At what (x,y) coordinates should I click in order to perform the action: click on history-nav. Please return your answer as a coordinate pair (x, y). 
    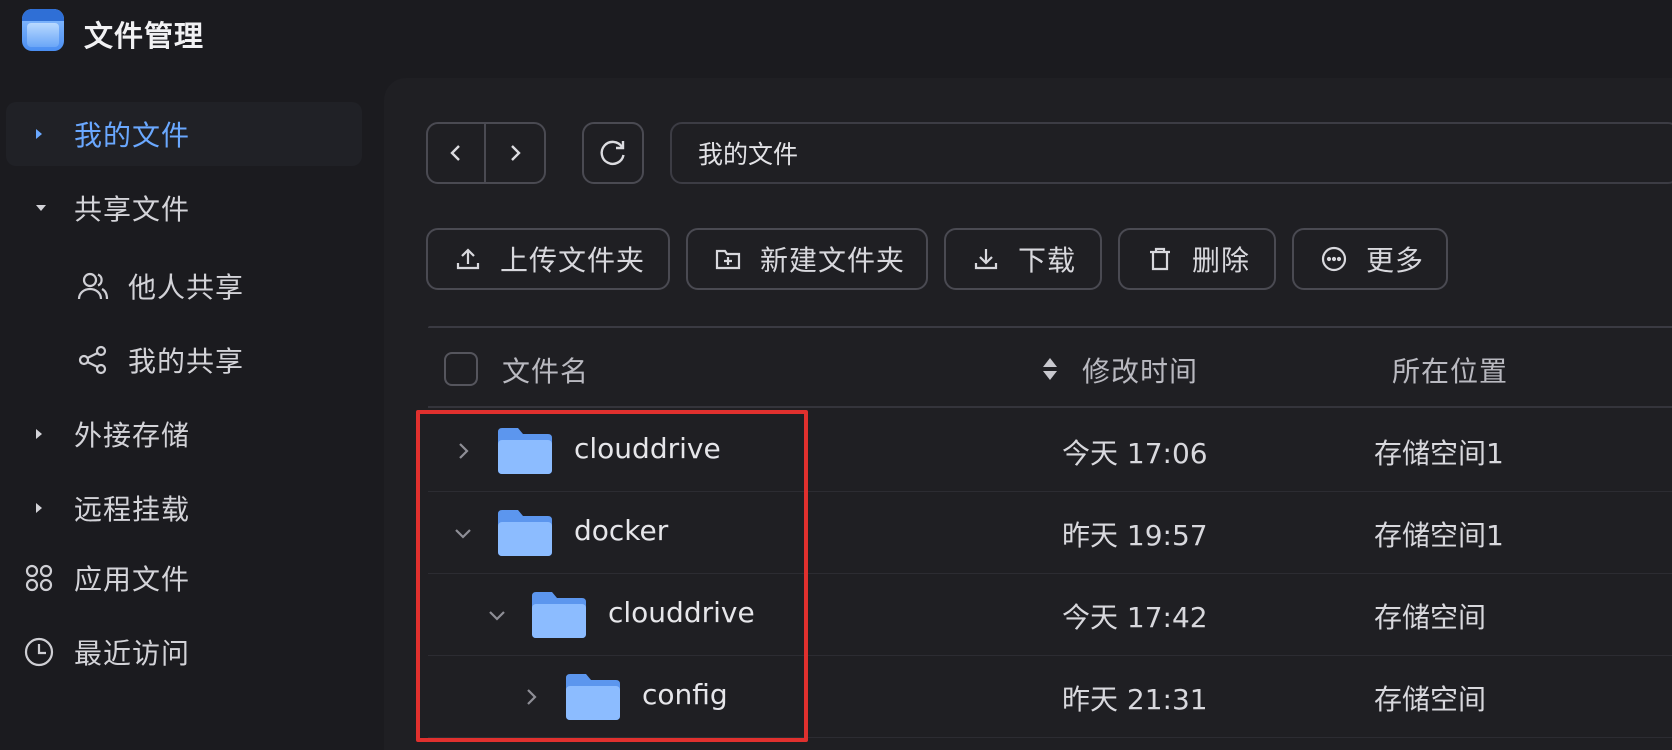
    Looking at the image, I should click on (486, 153).